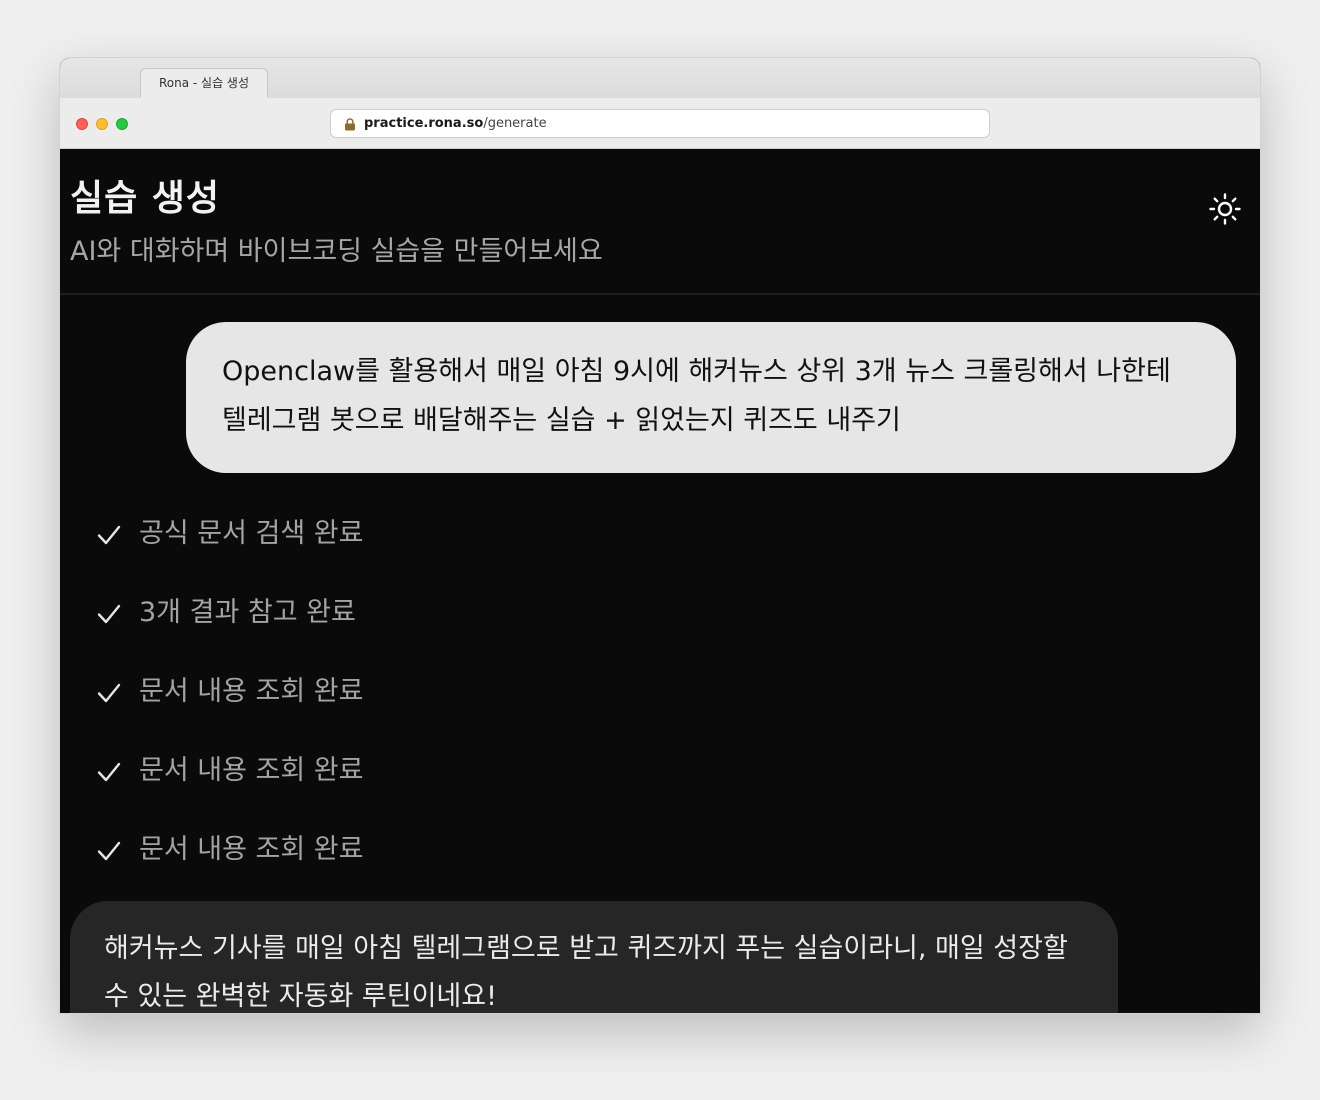 The width and height of the screenshot is (1320, 1100). What do you see at coordinates (122, 124) in the screenshot?
I see `maximize-window-button` at bounding box center [122, 124].